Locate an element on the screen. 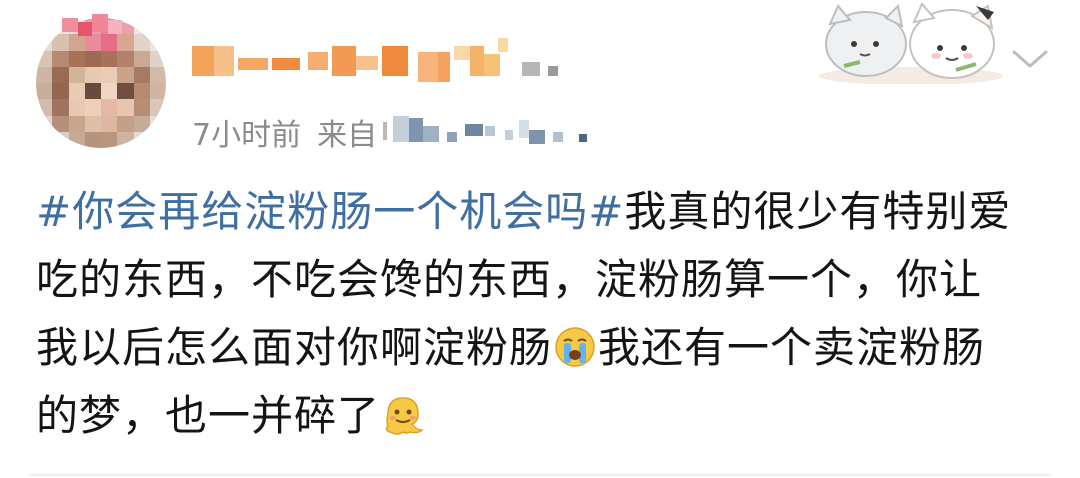 The width and height of the screenshot is (1080, 478). content-text-2: 吃的东西，不吃会馋的东西，淀粉肠算一个，你让 is located at coordinates (509, 279).